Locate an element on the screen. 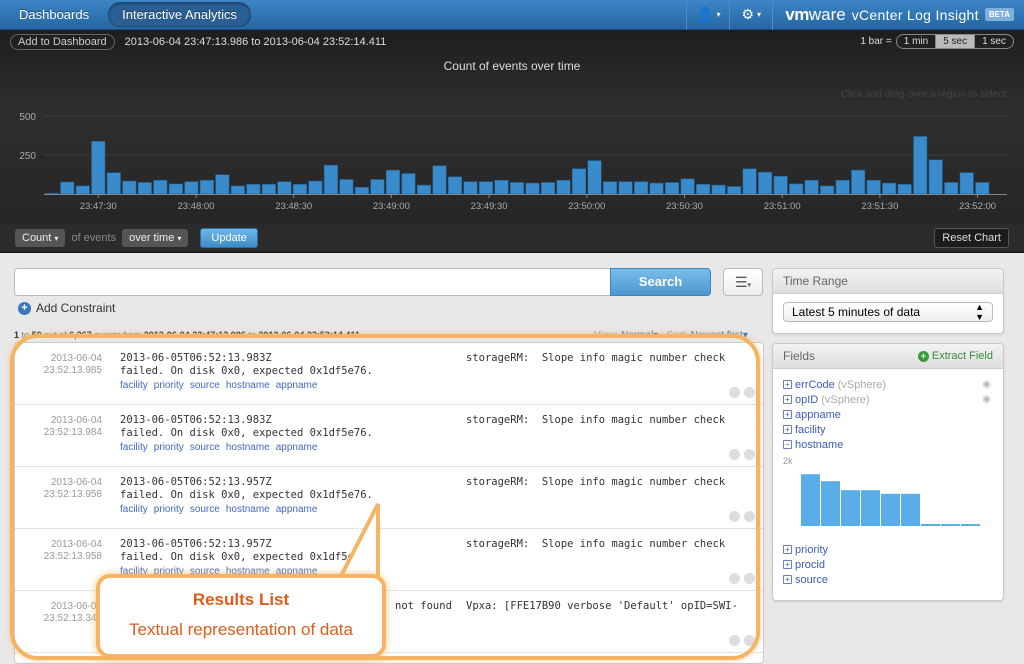 Image resolution: width=1024 pixels, height=664 pixels. field-priority: + priority is located at coordinates (893, 549).